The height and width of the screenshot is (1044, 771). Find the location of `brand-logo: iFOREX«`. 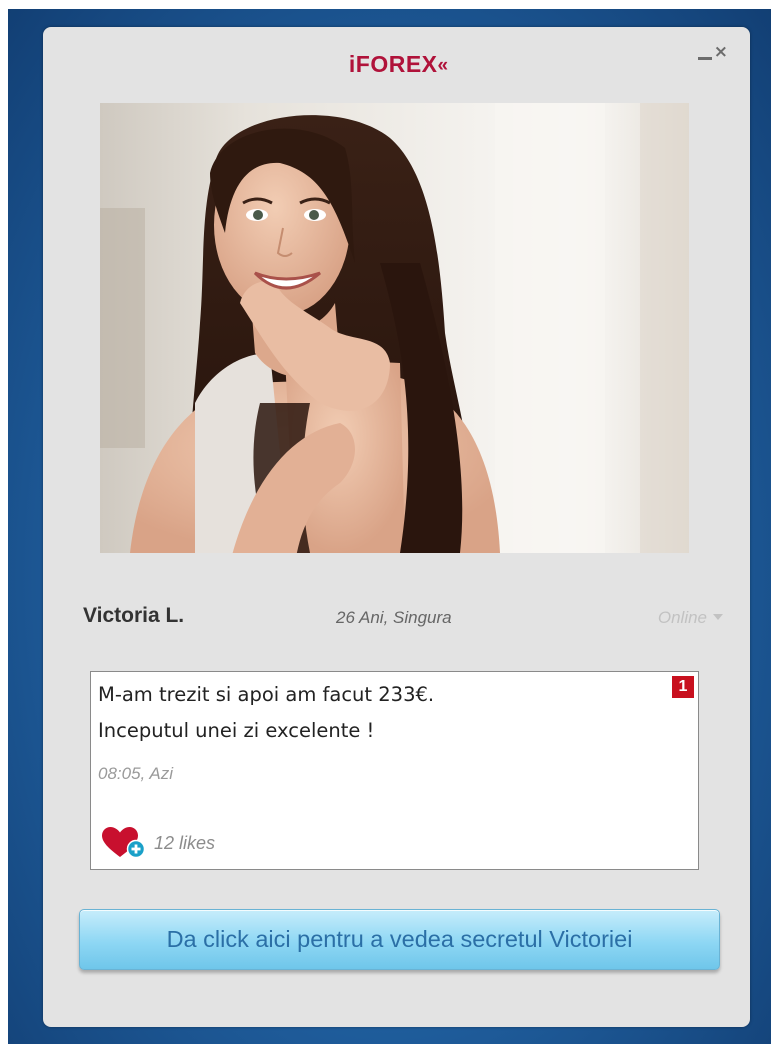

brand-logo: iFOREX« is located at coordinates (396, 64).